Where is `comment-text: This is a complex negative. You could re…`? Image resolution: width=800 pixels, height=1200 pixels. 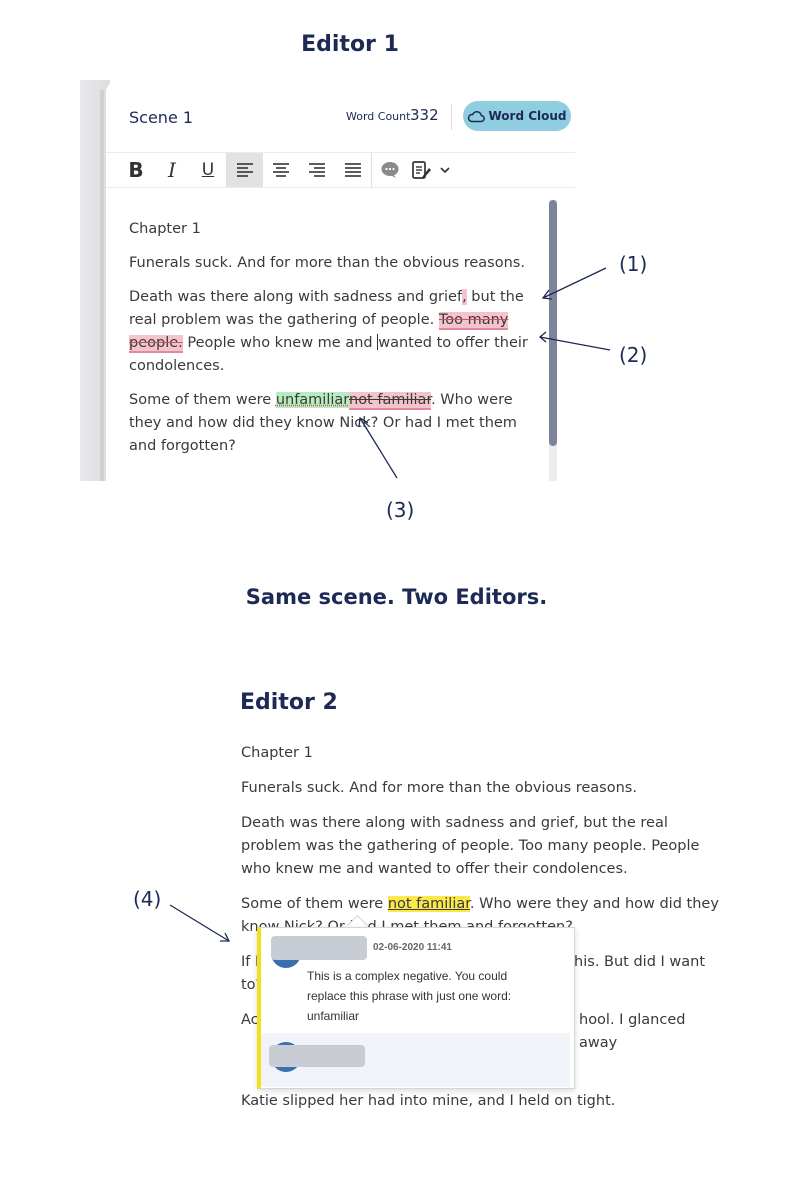
comment-text: This is a complex negative. You could re… is located at coordinates (409, 996).